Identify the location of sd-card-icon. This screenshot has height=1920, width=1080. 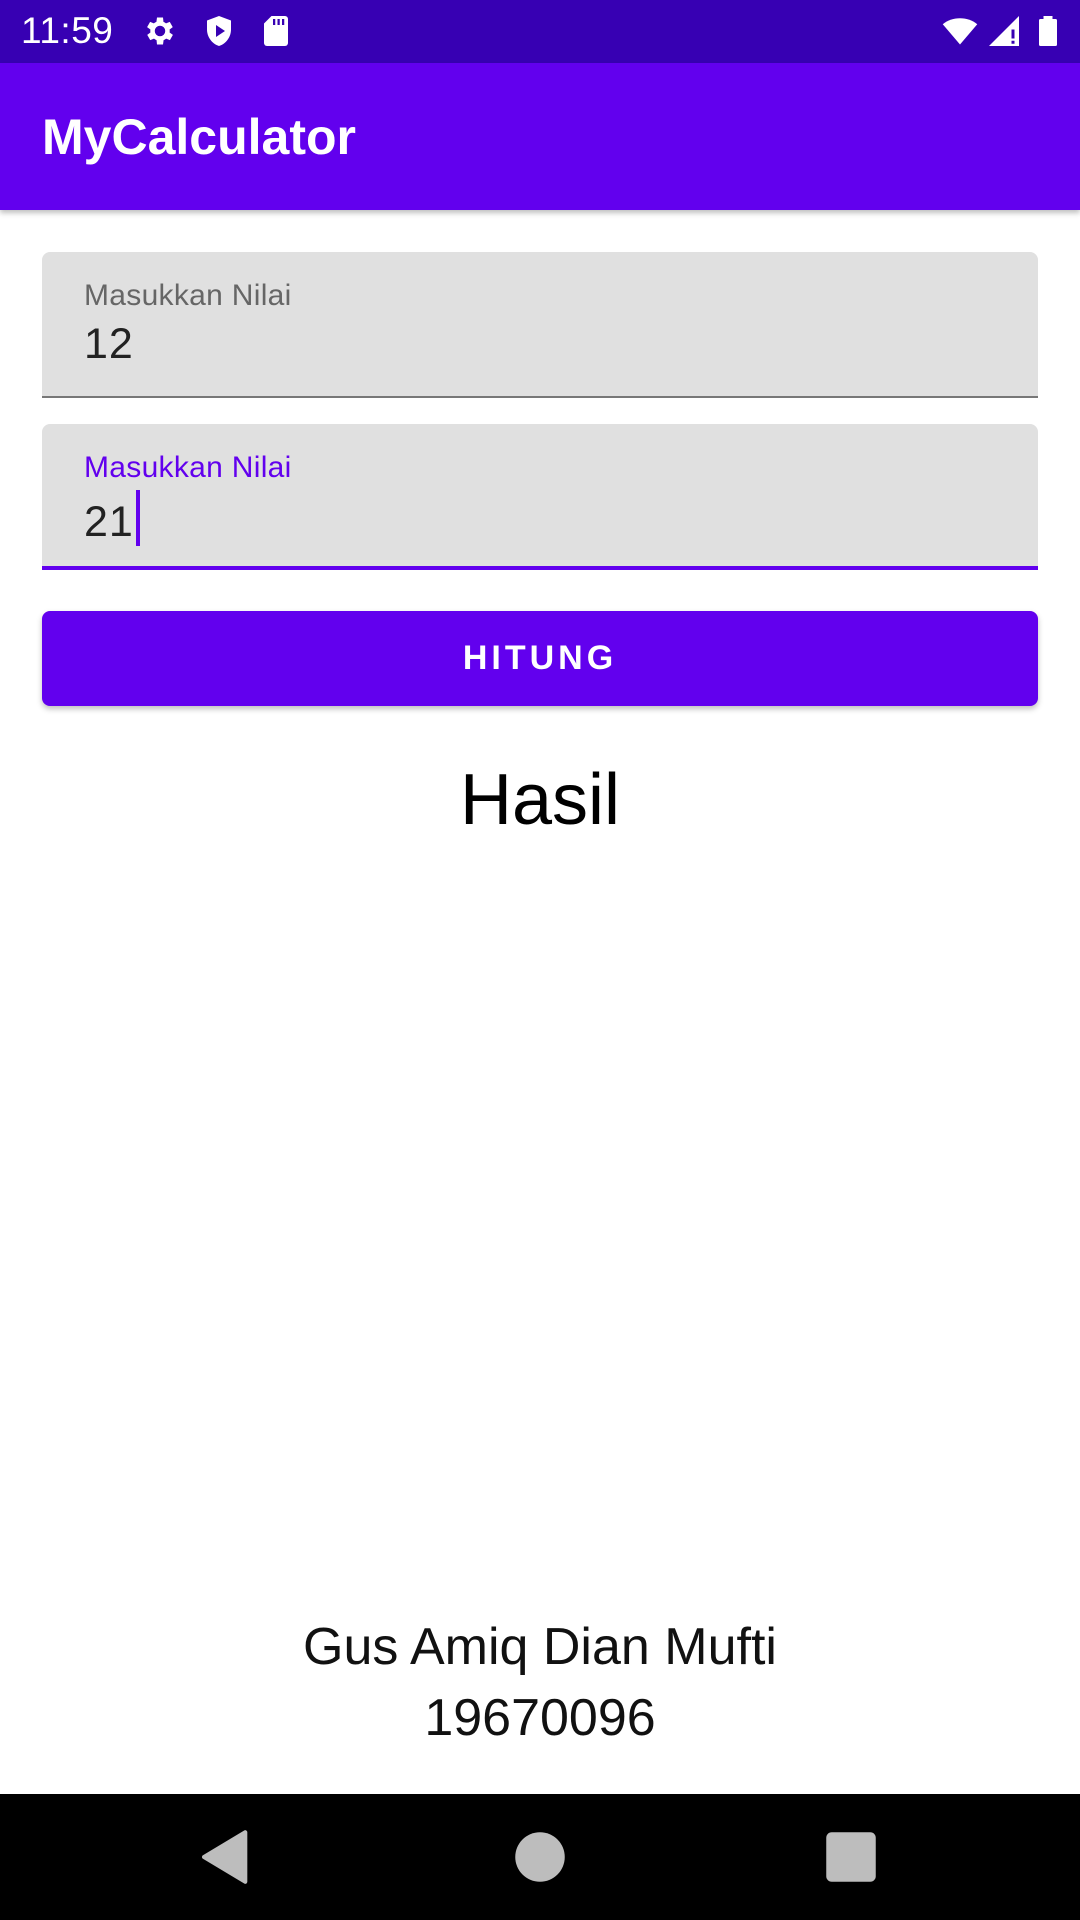
(276, 31).